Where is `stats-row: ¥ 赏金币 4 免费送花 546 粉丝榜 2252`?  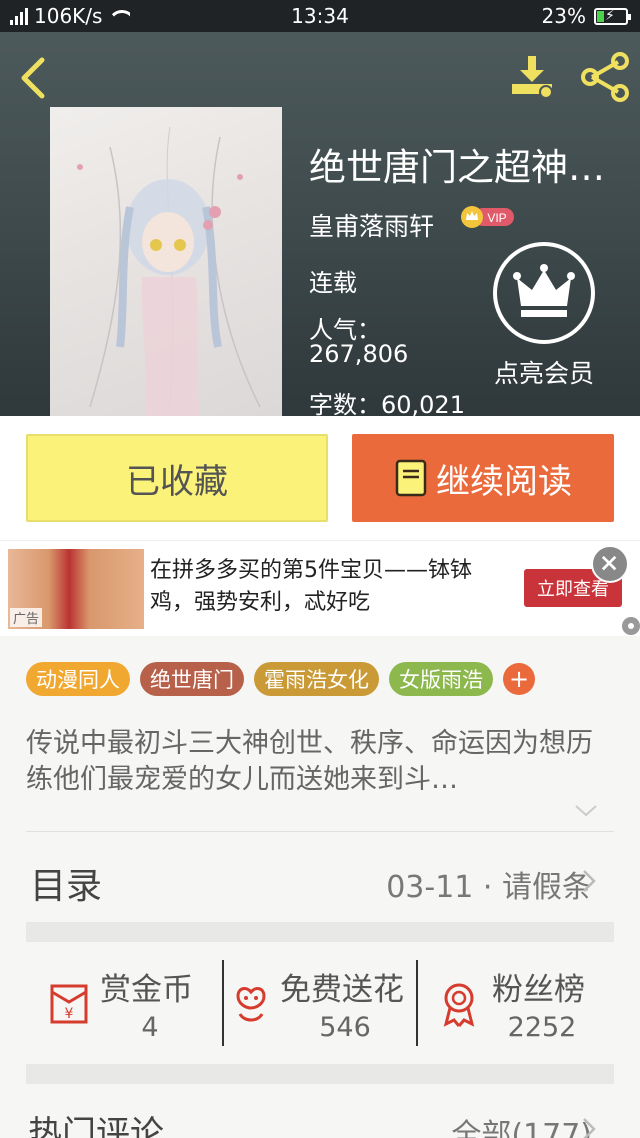 stats-row: ¥ 赏金币 4 免费送花 546 粉丝榜 2252 is located at coordinates (320, 1004).